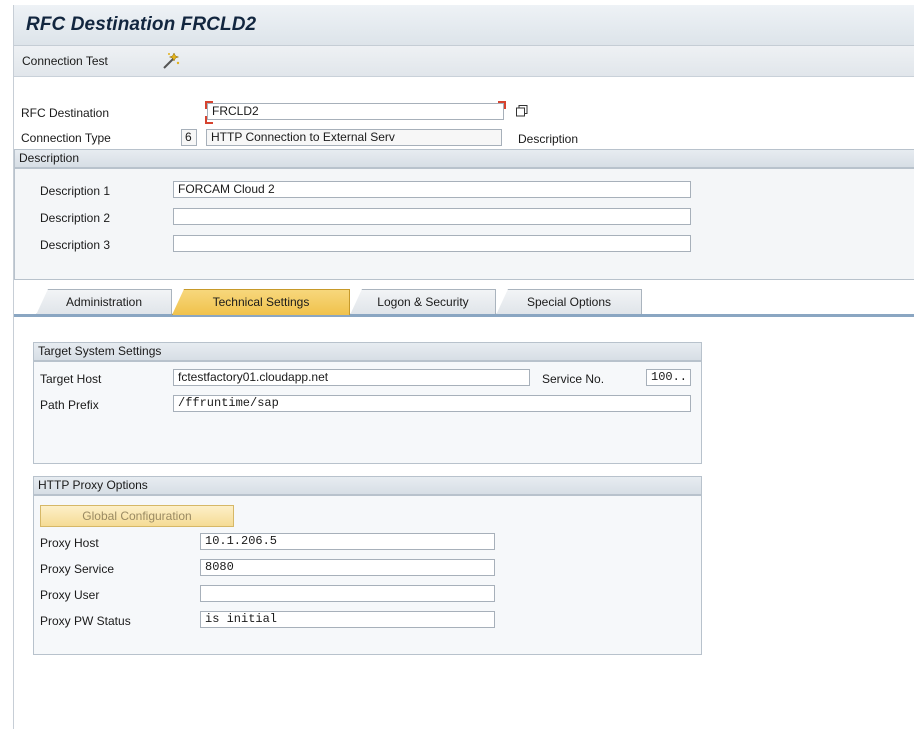 This screenshot has height=729, width=914. I want to click on tab-special-options: Special Options, so click(569, 302).